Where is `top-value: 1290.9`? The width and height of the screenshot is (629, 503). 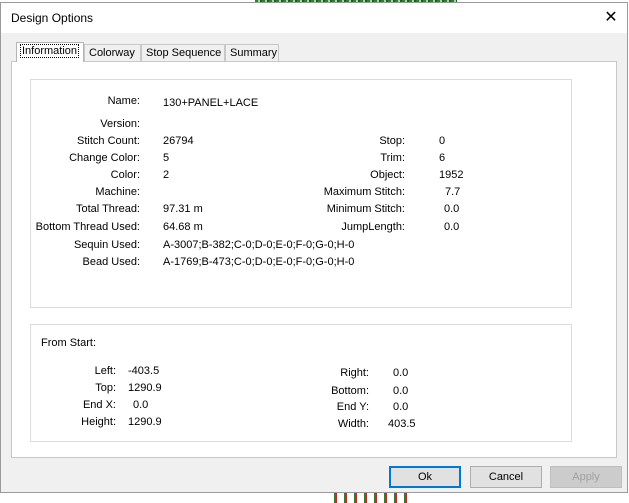
top-value: 1290.9 is located at coordinates (145, 388).